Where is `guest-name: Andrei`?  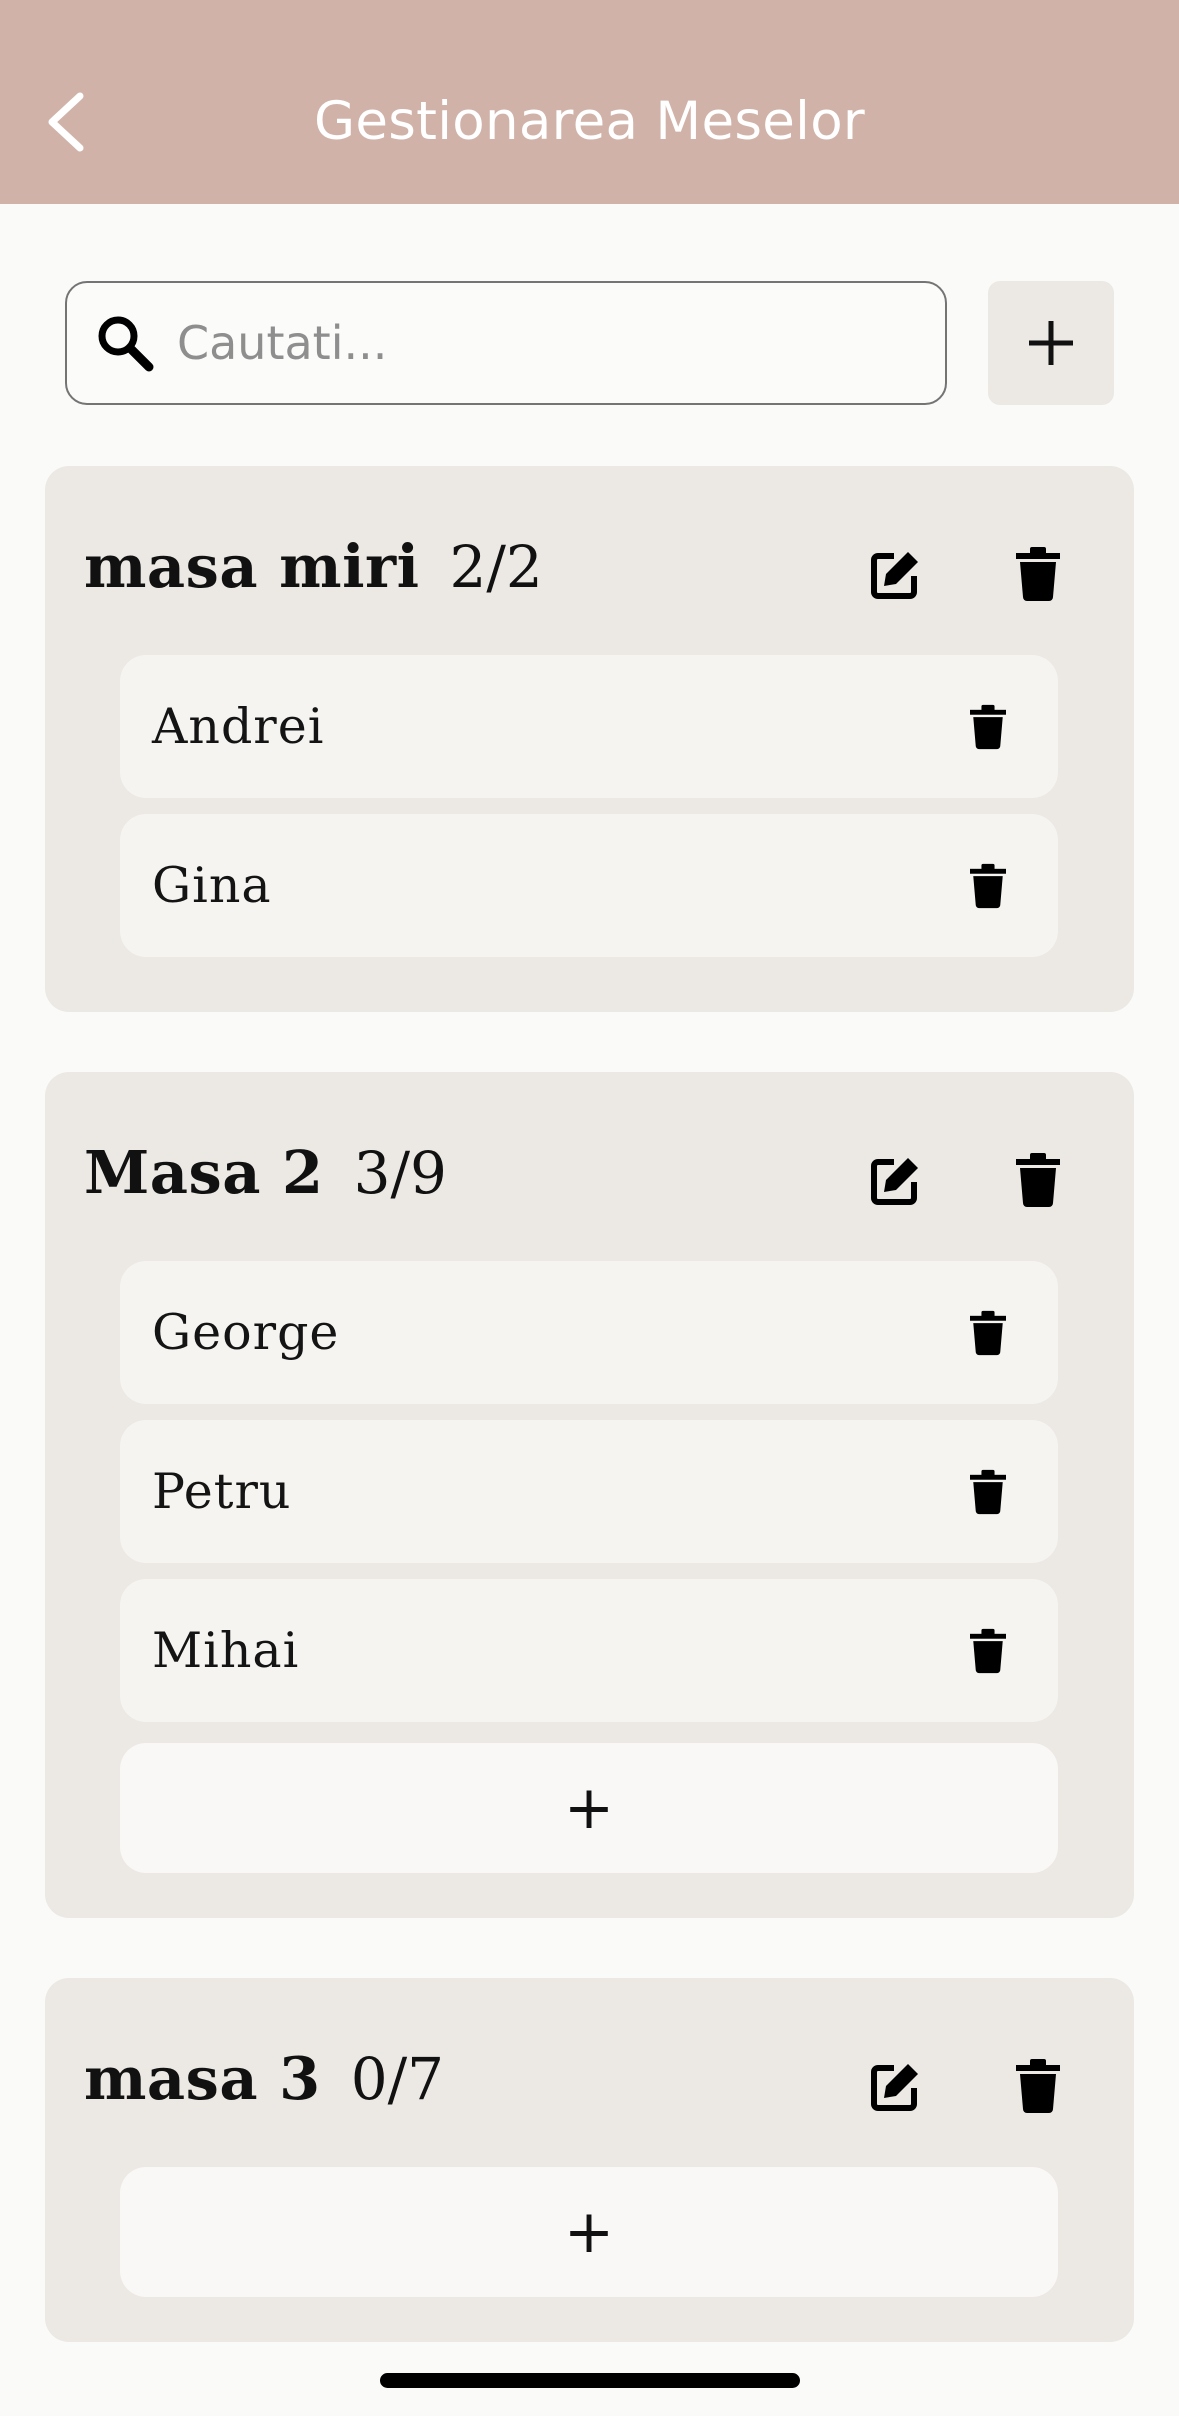
guest-name: Andrei is located at coordinates (238, 726).